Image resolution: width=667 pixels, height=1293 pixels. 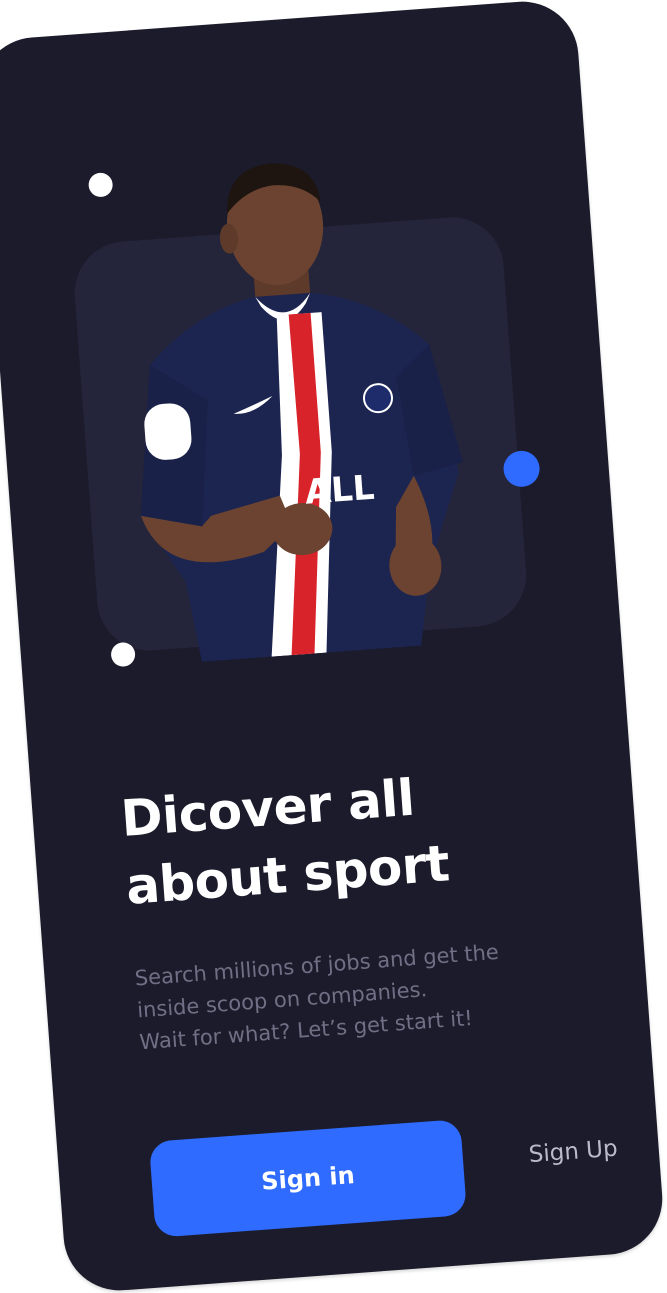 What do you see at coordinates (285, 842) in the screenshot?
I see `onboarding-headline: Dicover all about sport` at bounding box center [285, 842].